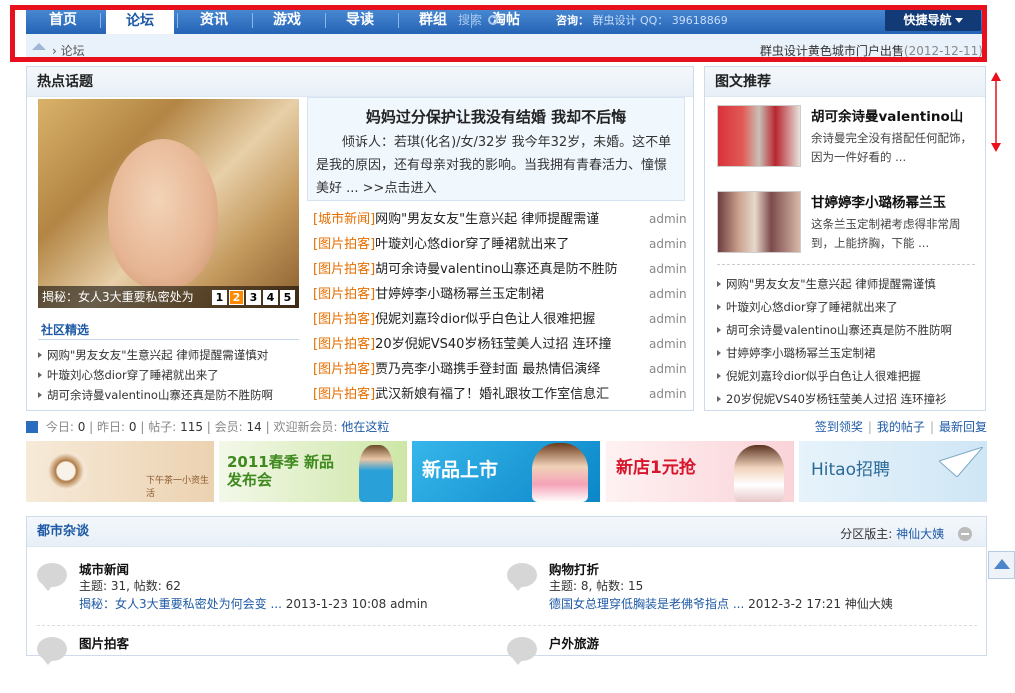 The image size is (1015, 693). Describe the element at coordinates (895, 115) in the screenshot. I see `picture-title: 胡可余诗曼valentino山` at that location.